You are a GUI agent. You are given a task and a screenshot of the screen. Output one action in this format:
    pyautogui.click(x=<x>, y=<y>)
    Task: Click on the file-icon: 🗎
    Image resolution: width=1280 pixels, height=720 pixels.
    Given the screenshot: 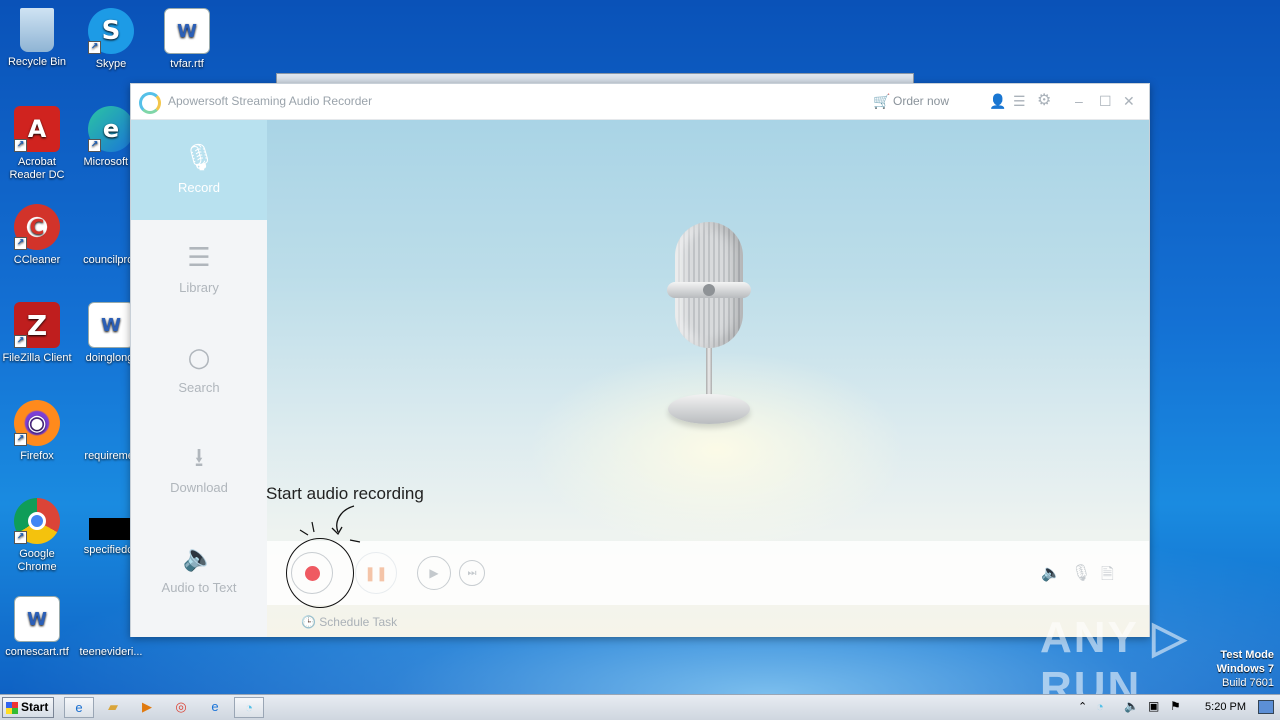 What is the action you would take?
    pyautogui.click(x=1107, y=576)
    